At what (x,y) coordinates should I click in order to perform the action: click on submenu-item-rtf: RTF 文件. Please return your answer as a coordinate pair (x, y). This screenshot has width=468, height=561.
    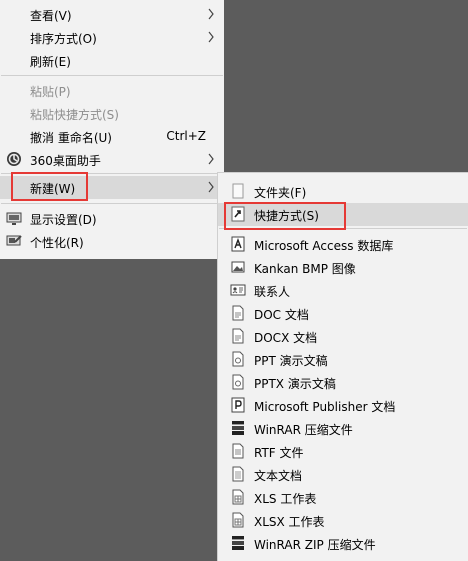
    Looking at the image, I should click on (343, 451).